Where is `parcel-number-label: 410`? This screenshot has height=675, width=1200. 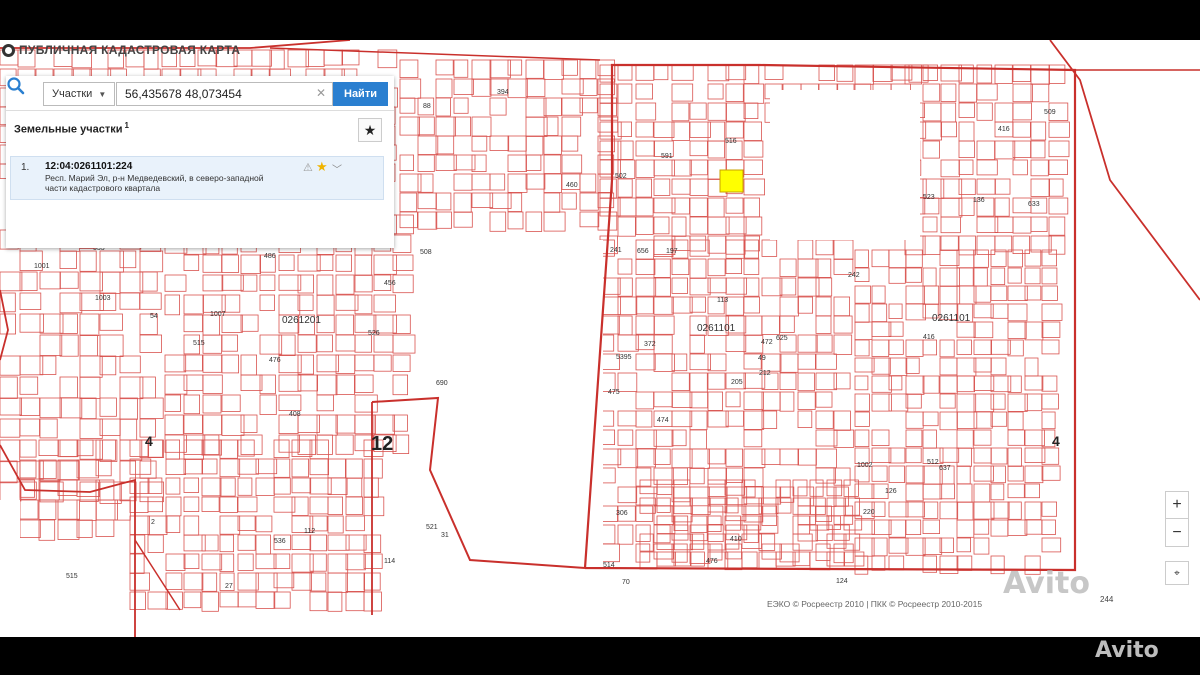 parcel-number-label: 410 is located at coordinates (736, 539).